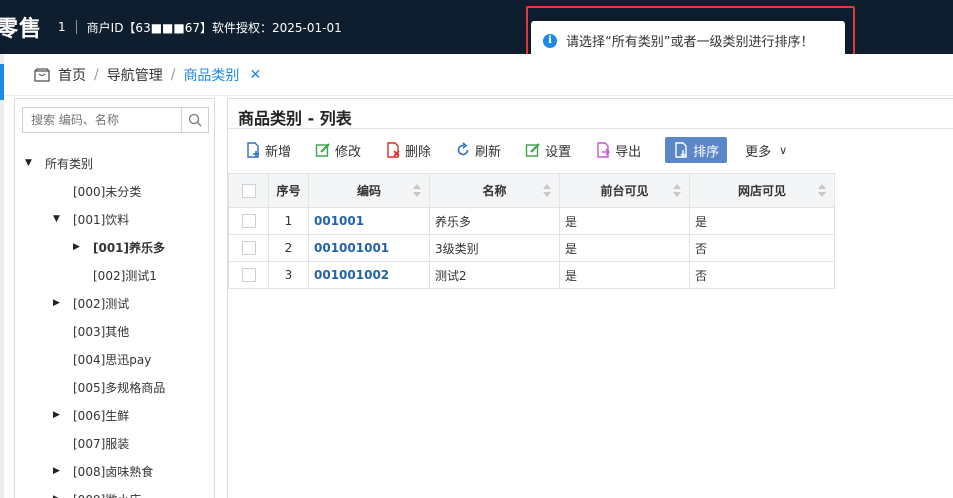 The height and width of the screenshot is (498, 953). I want to click on sort-button: 排序, so click(696, 150).